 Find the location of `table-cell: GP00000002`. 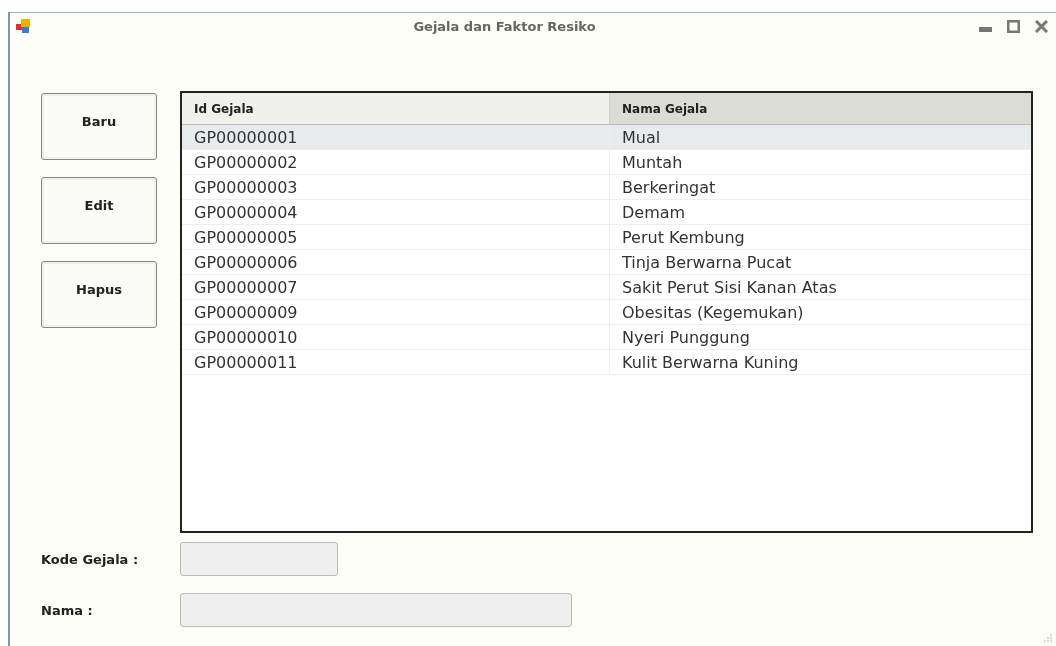

table-cell: GP00000002 is located at coordinates (396, 162).